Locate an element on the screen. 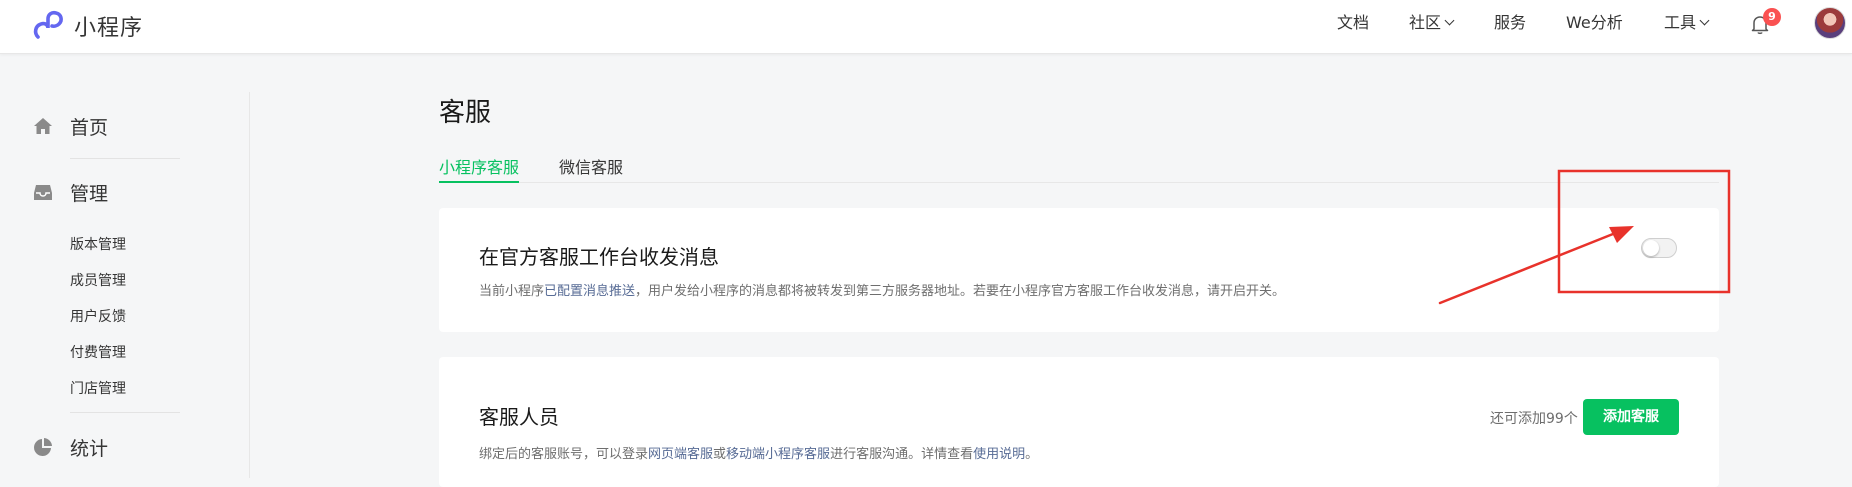  sidebar-item-stats: 统计 is located at coordinates (70, 447).